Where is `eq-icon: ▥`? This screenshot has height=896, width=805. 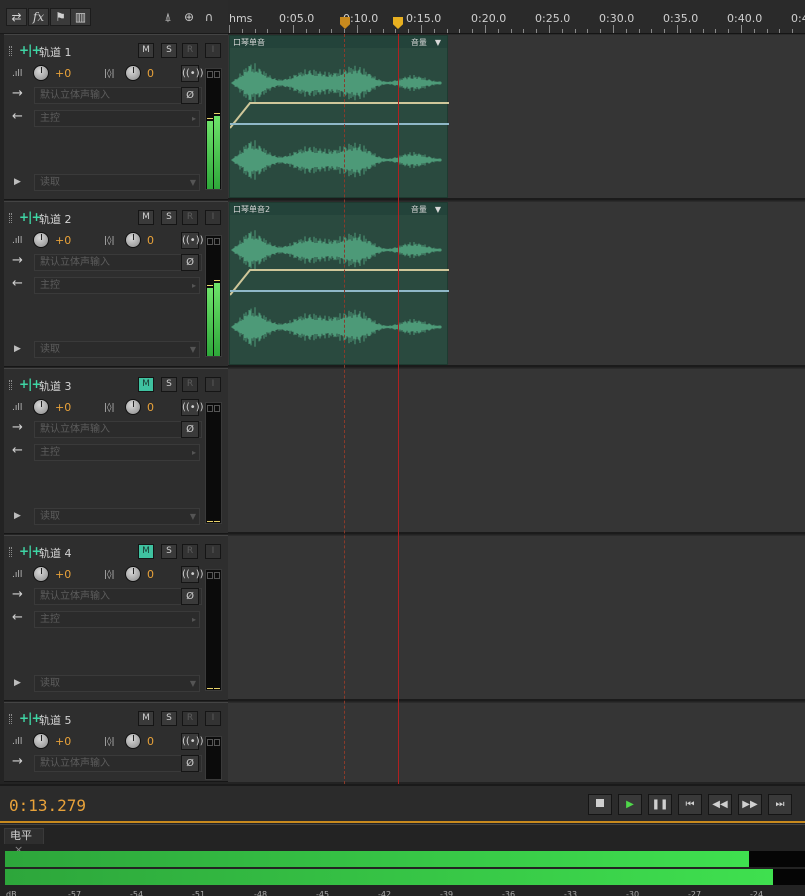
eq-icon: ▥ is located at coordinates (80, 17).